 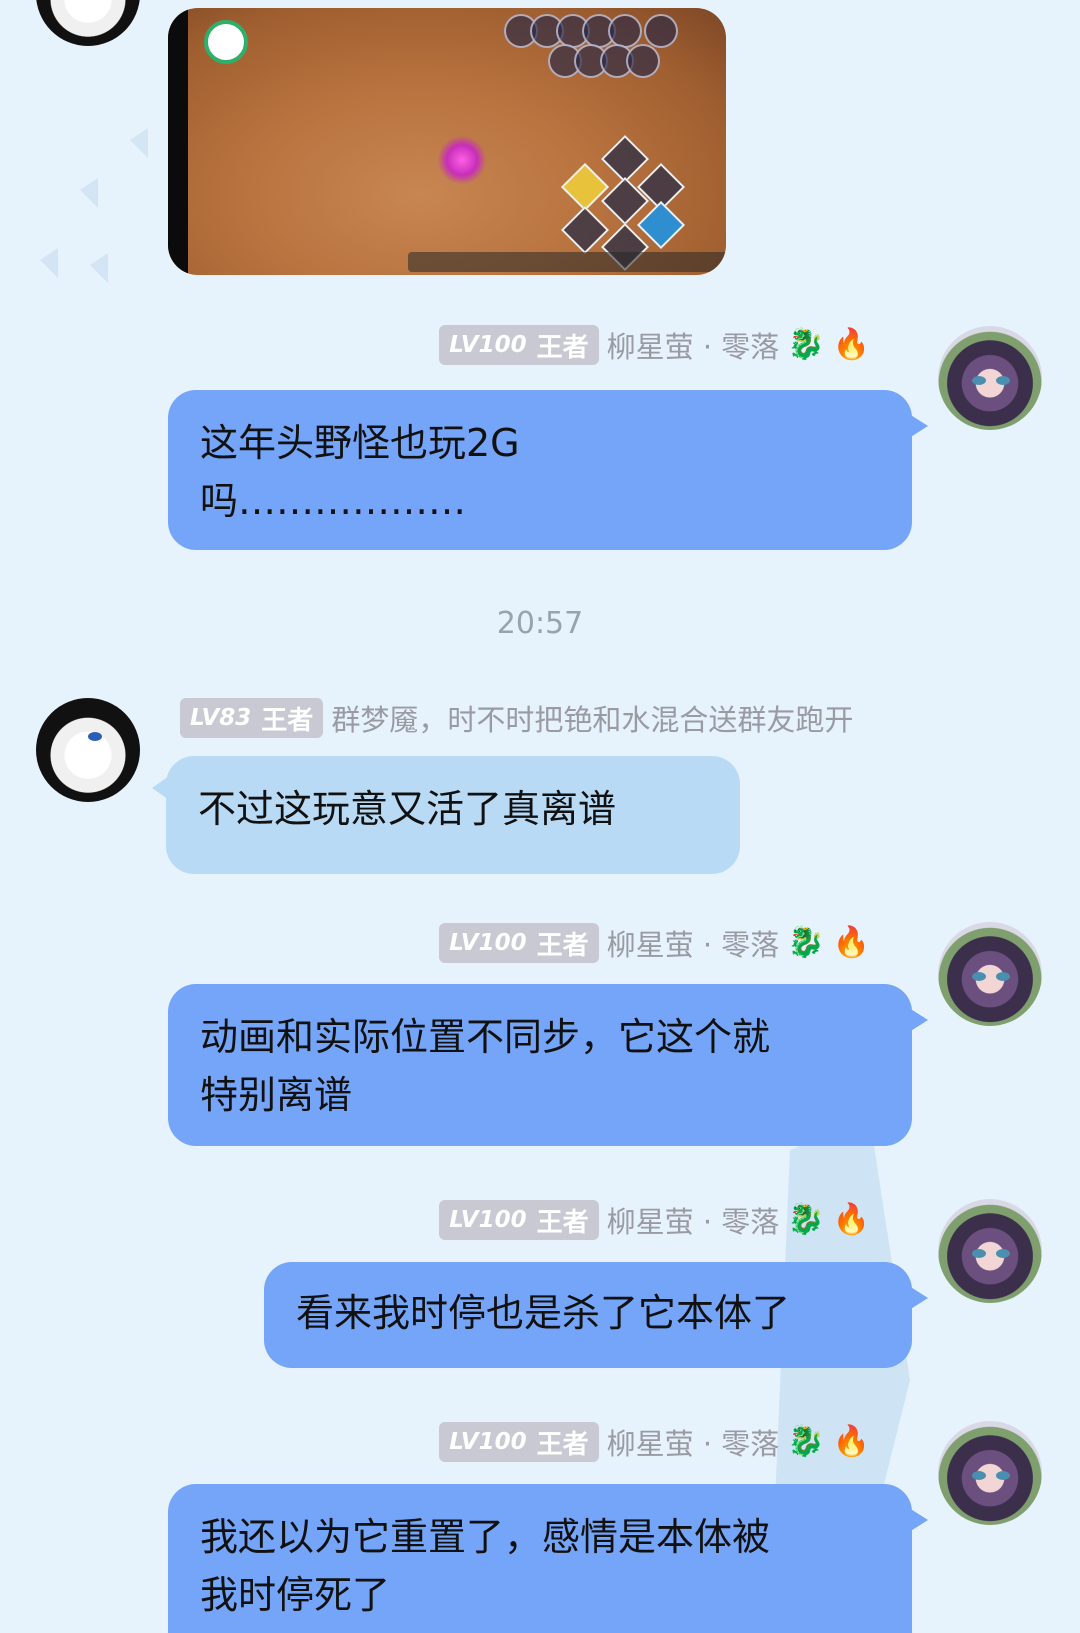 I want to click on message-bubble: 不过这玩意又活了真离谱, so click(x=446, y=815).